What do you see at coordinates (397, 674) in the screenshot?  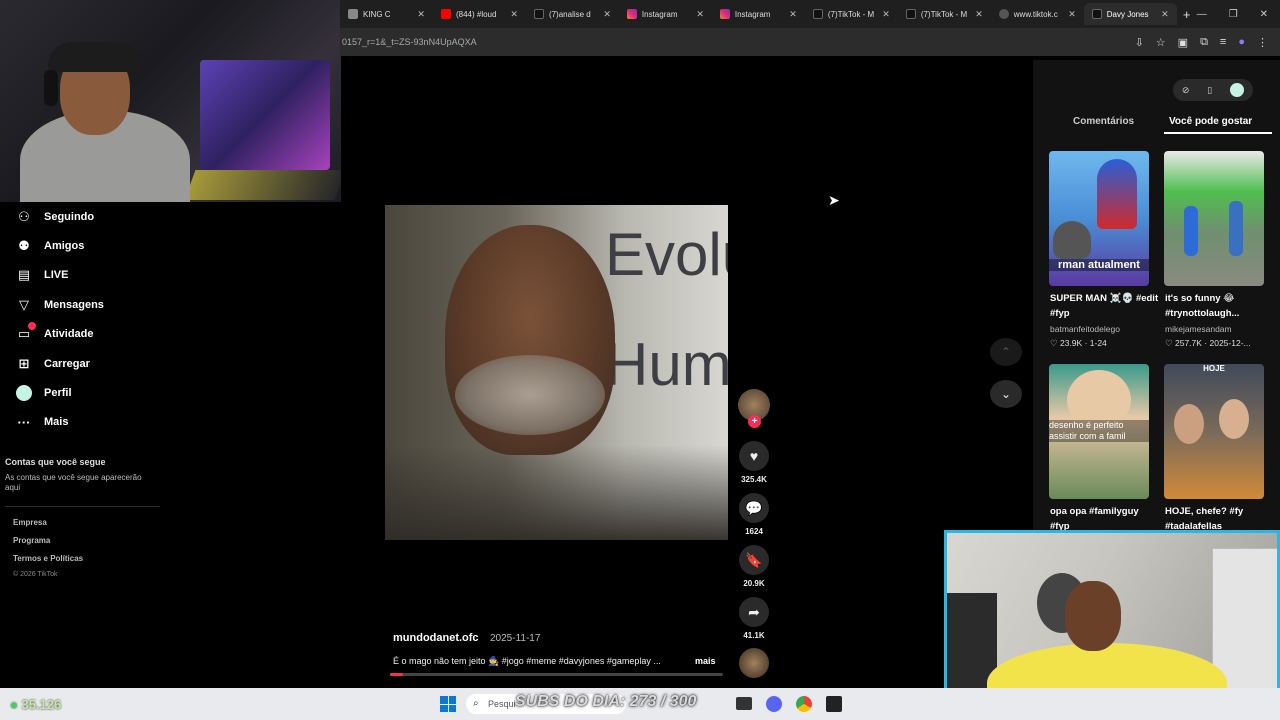 I see `video-progress-fill` at bounding box center [397, 674].